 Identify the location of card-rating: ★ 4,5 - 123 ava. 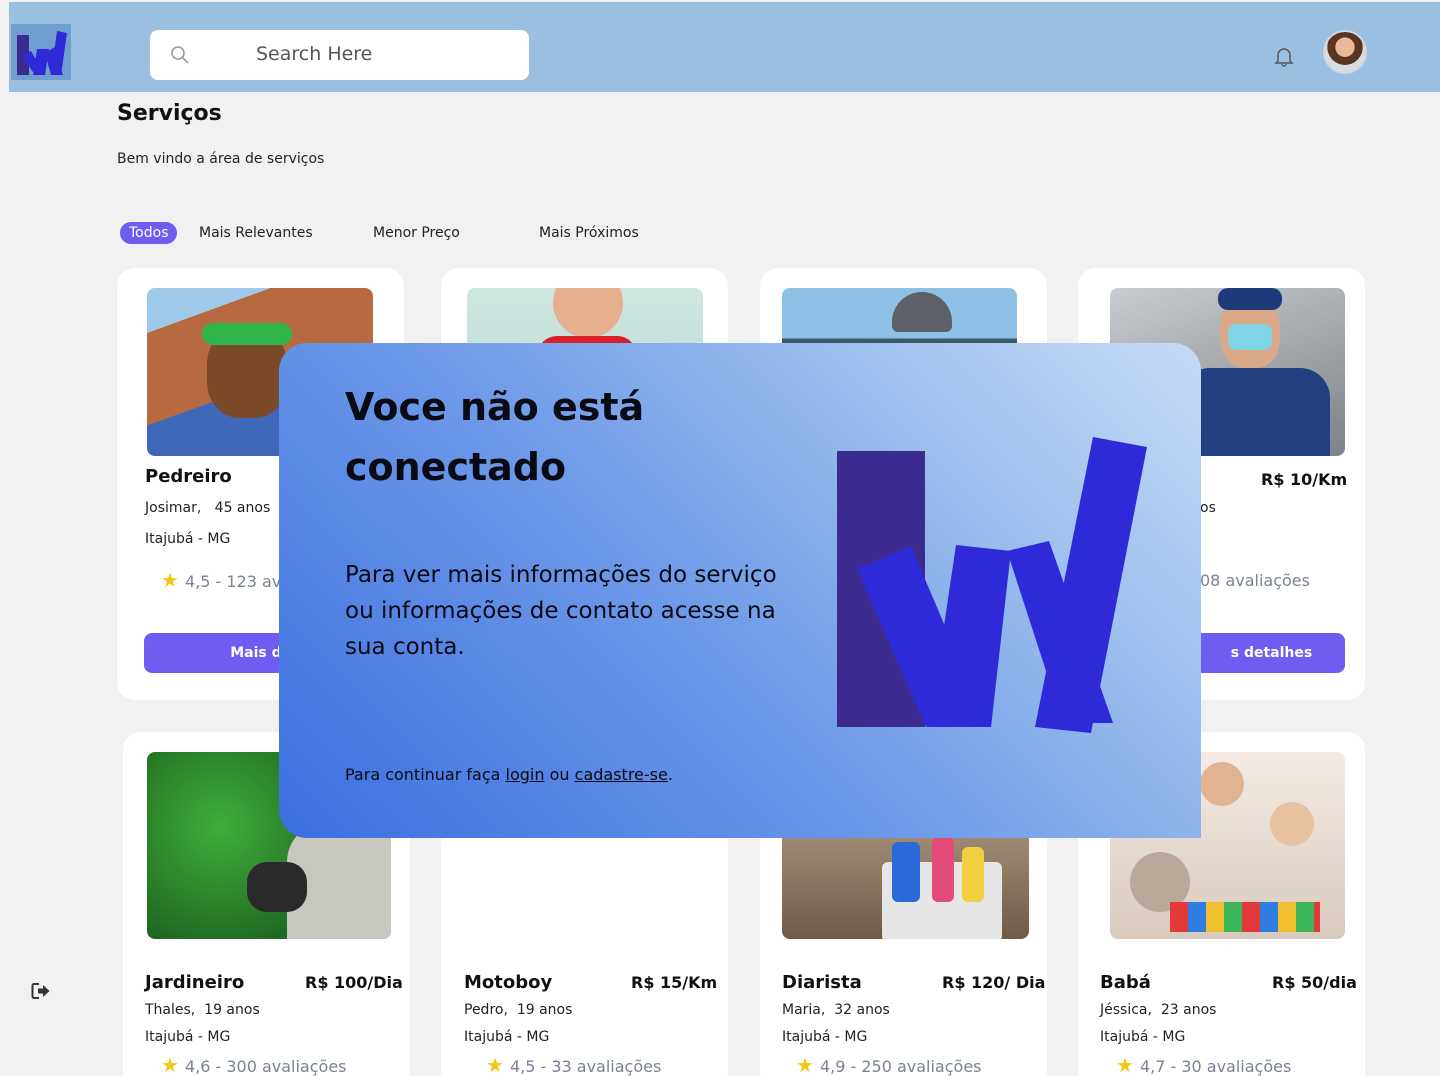
(226, 580).